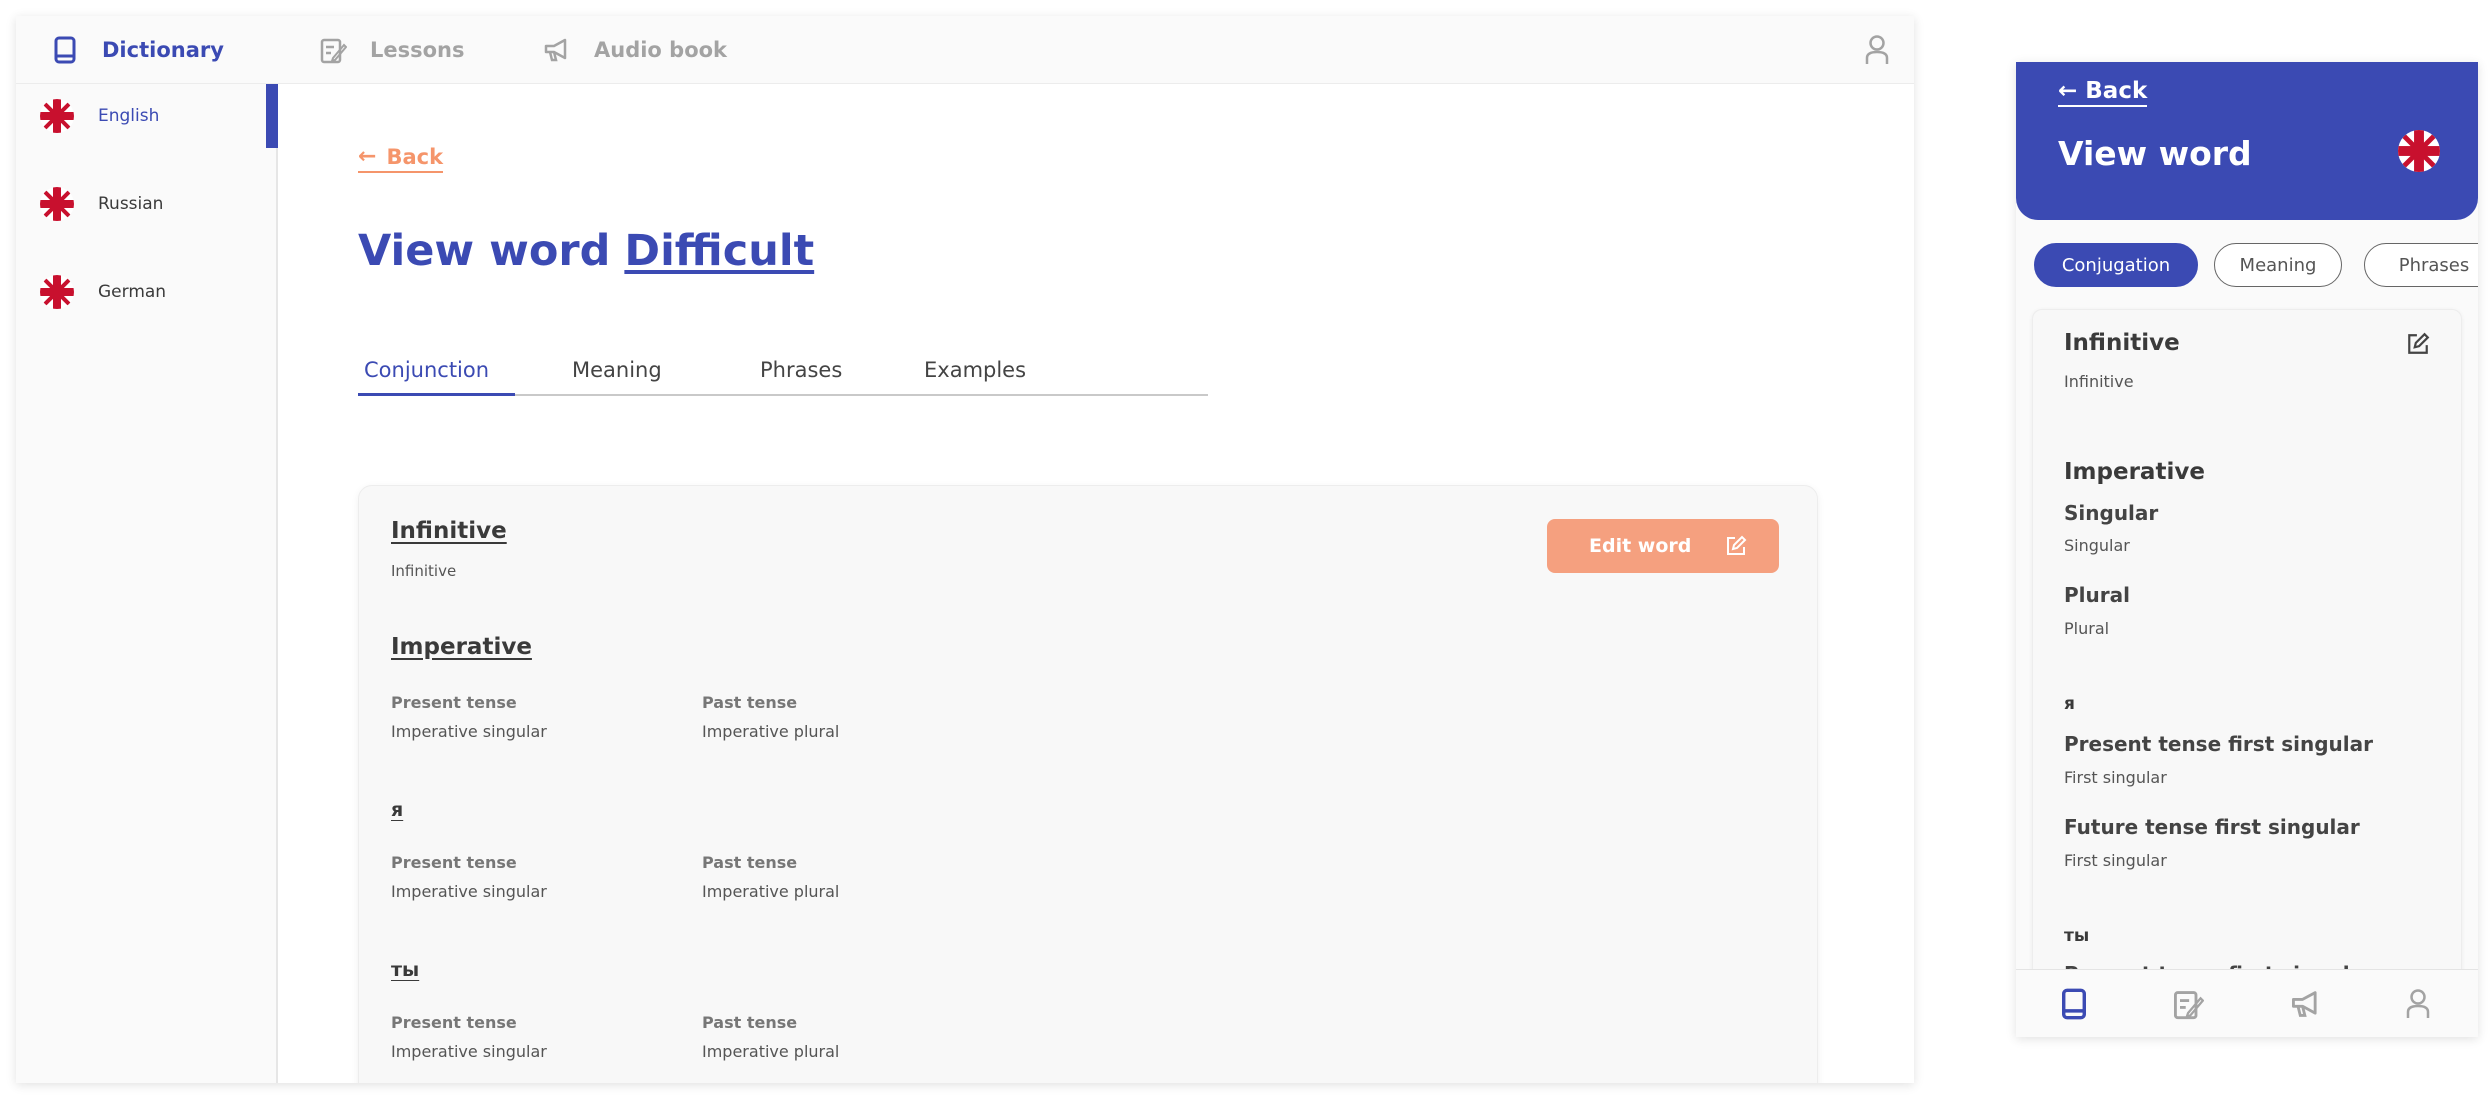 The height and width of the screenshot is (1099, 2492). I want to click on mobile-back-link: ← Back, so click(2103, 92).